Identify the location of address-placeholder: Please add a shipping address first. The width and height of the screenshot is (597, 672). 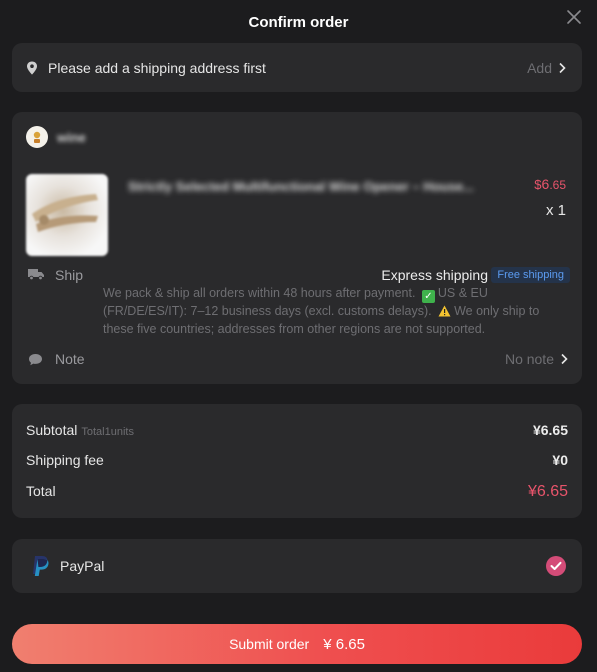
(157, 67).